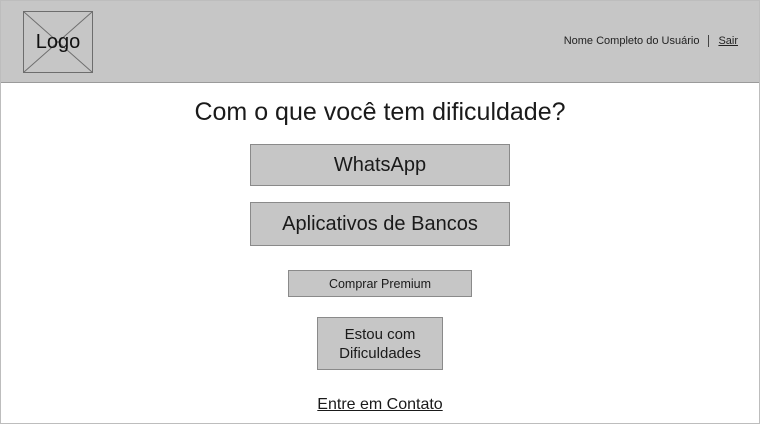 This screenshot has width=760, height=424. What do you see at coordinates (380, 224) in the screenshot?
I see `bank-apps-button: Aplicativos de Bancos` at bounding box center [380, 224].